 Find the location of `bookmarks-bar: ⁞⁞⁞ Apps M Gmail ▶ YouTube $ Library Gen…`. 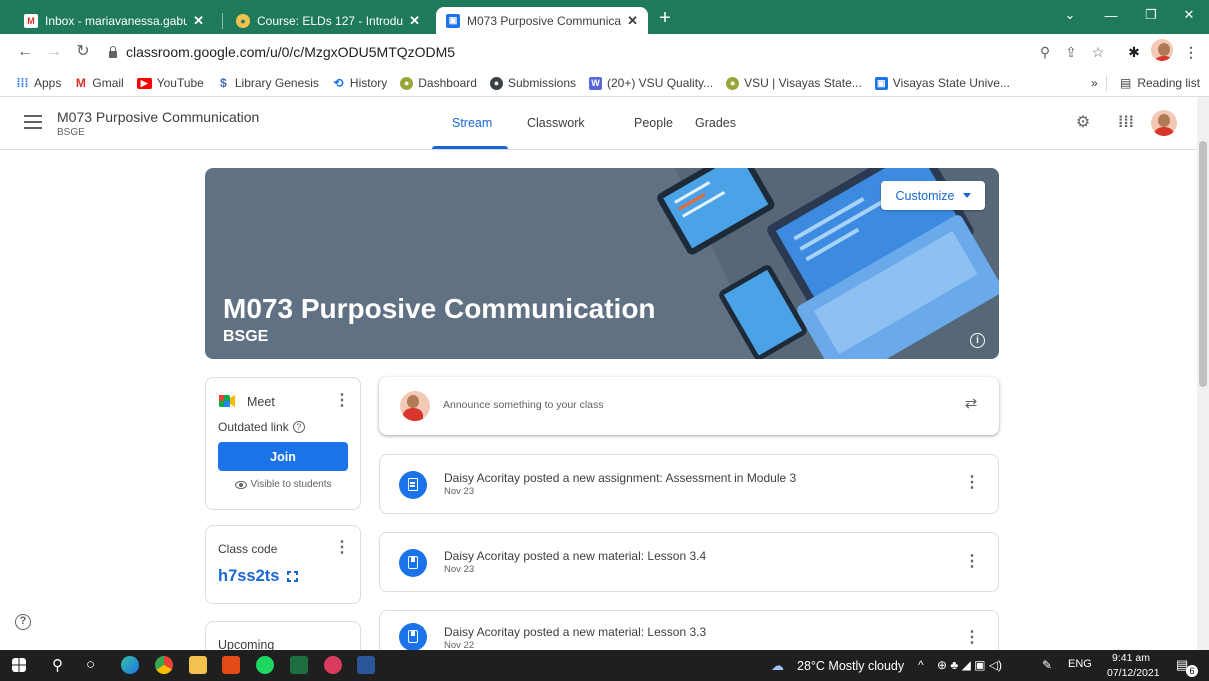

bookmarks-bar: ⁞⁞⁞ Apps M Gmail ▶ YouTube $ Library Gen… is located at coordinates (604, 83).